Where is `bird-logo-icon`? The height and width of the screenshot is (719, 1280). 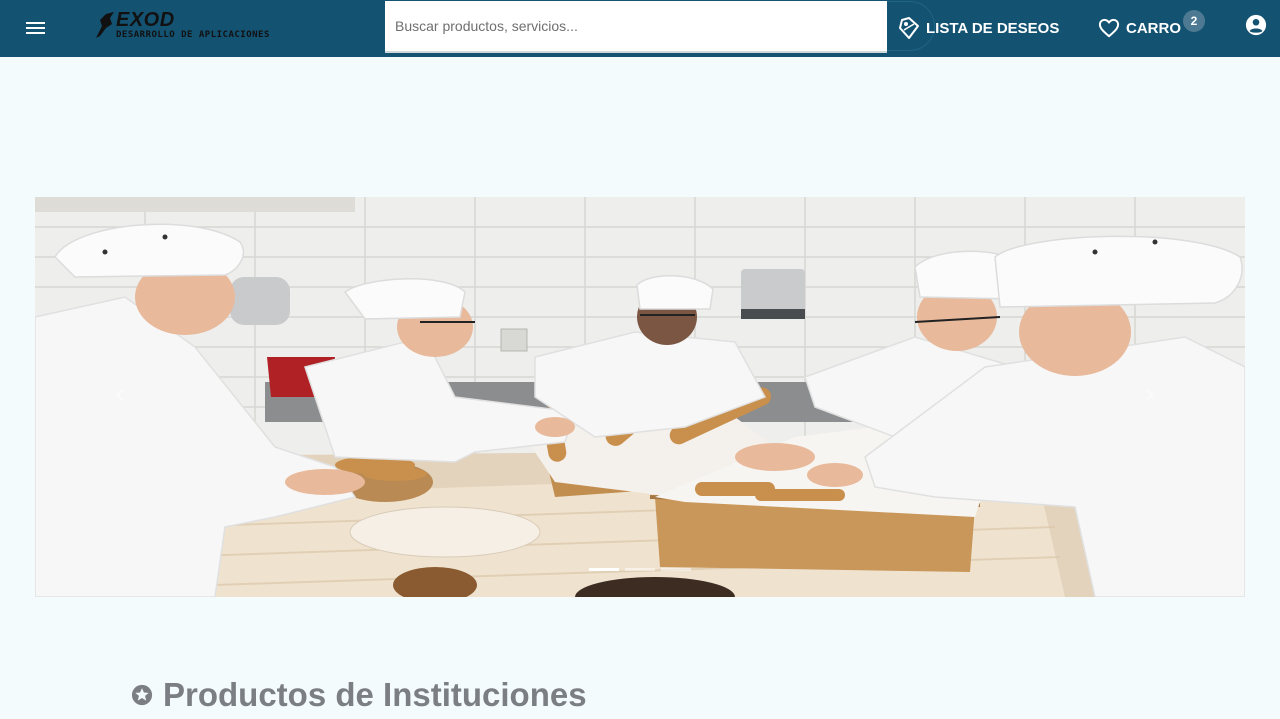
bird-logo-icon is located at coordinates (105, 25).